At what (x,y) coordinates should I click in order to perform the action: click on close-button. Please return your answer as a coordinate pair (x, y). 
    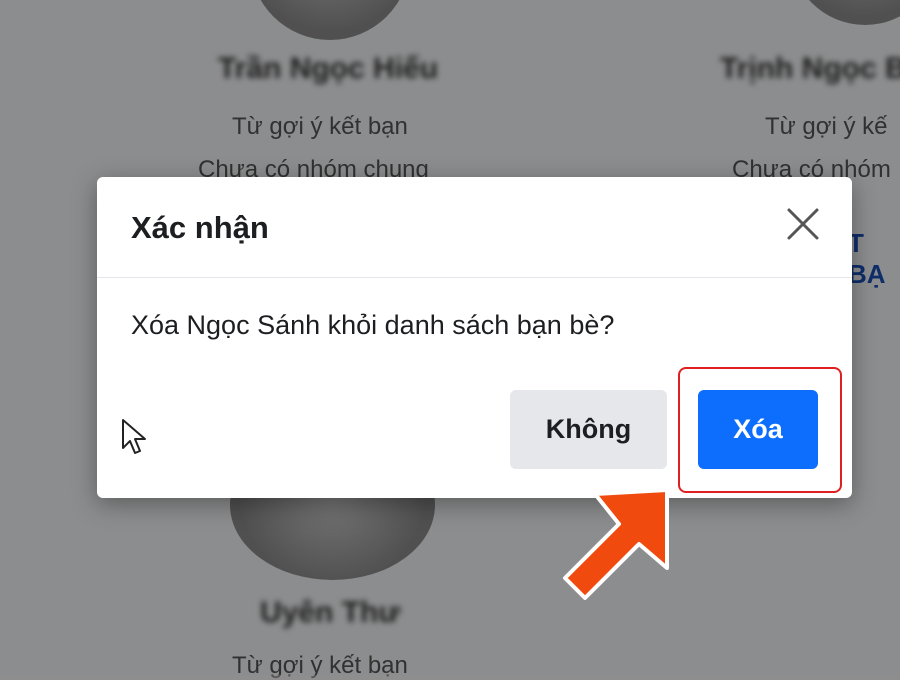
    Looking at the image, I should click on (803, 224).